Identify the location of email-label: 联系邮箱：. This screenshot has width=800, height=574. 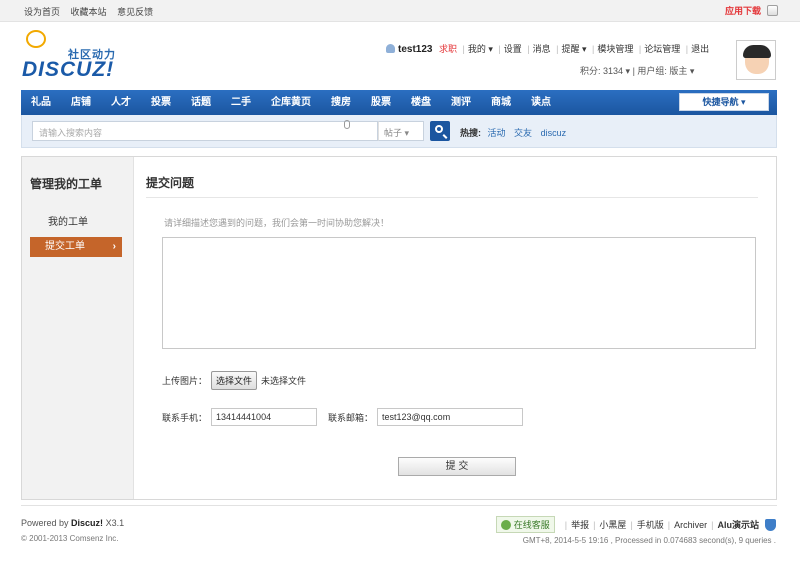
(351, 417).